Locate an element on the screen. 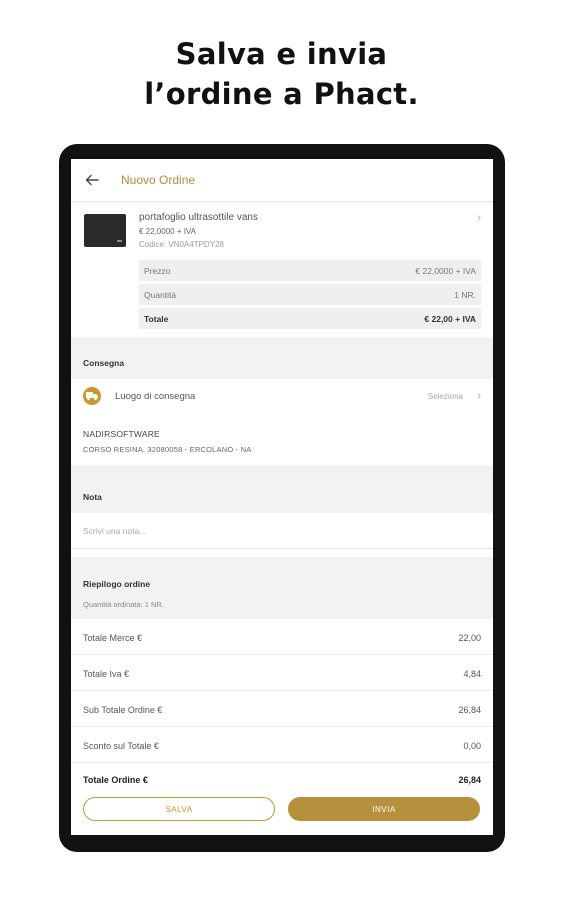 This screenshot has height=900, width=563. arrow-left-icon is located at coordinates (92, 180).